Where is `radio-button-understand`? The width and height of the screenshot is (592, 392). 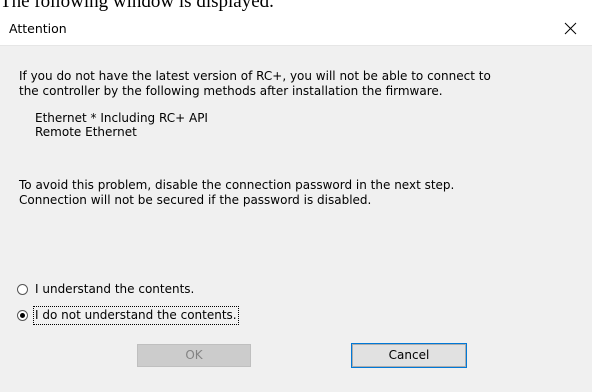 radio-button-understand is located at coordinates (22, 289).